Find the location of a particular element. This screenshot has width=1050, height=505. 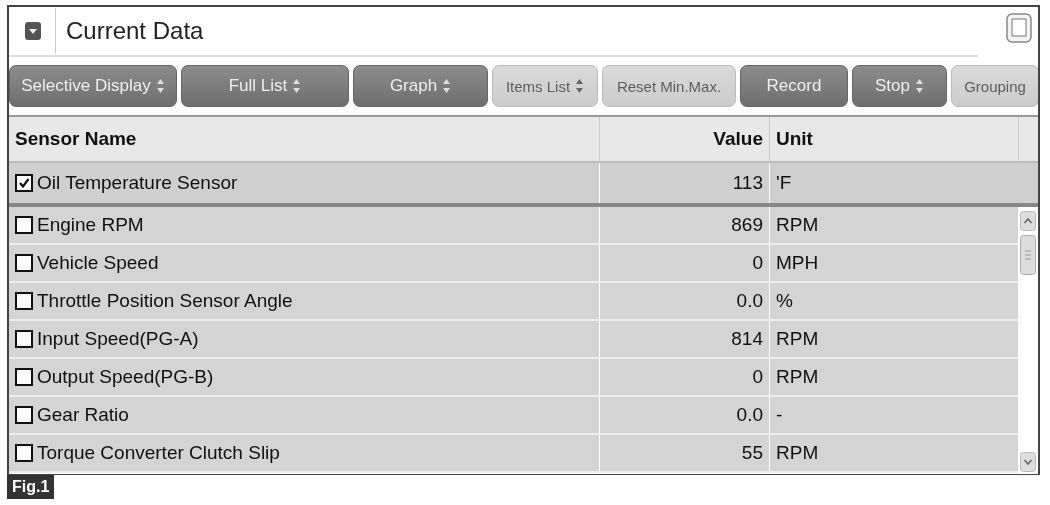

toolbar-button: Selective Display is located at coordinates (93, 86).